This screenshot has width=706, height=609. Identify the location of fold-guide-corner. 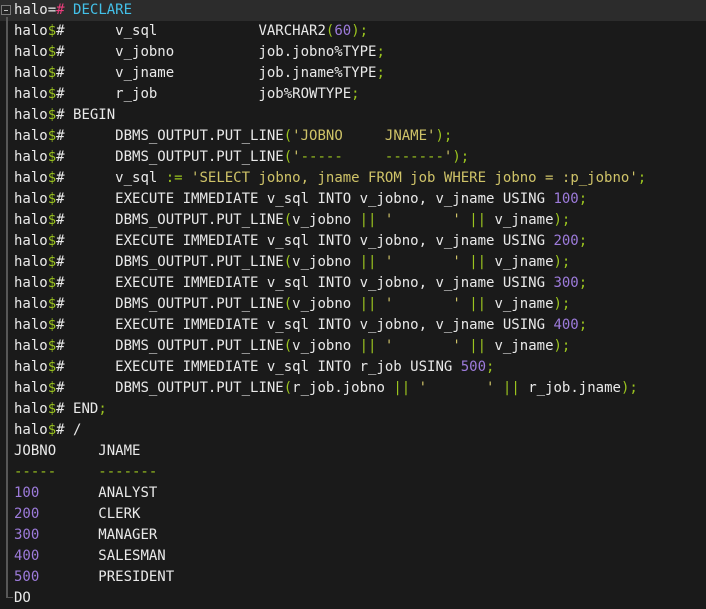
(9, 597).